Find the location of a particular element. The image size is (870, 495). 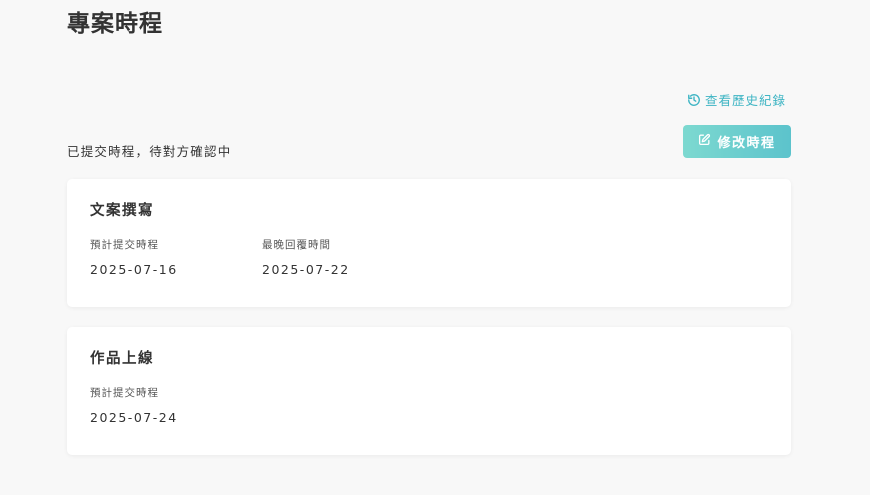

view-history-link: 查看歷史紀錄 is located at coordinates (736, 99).